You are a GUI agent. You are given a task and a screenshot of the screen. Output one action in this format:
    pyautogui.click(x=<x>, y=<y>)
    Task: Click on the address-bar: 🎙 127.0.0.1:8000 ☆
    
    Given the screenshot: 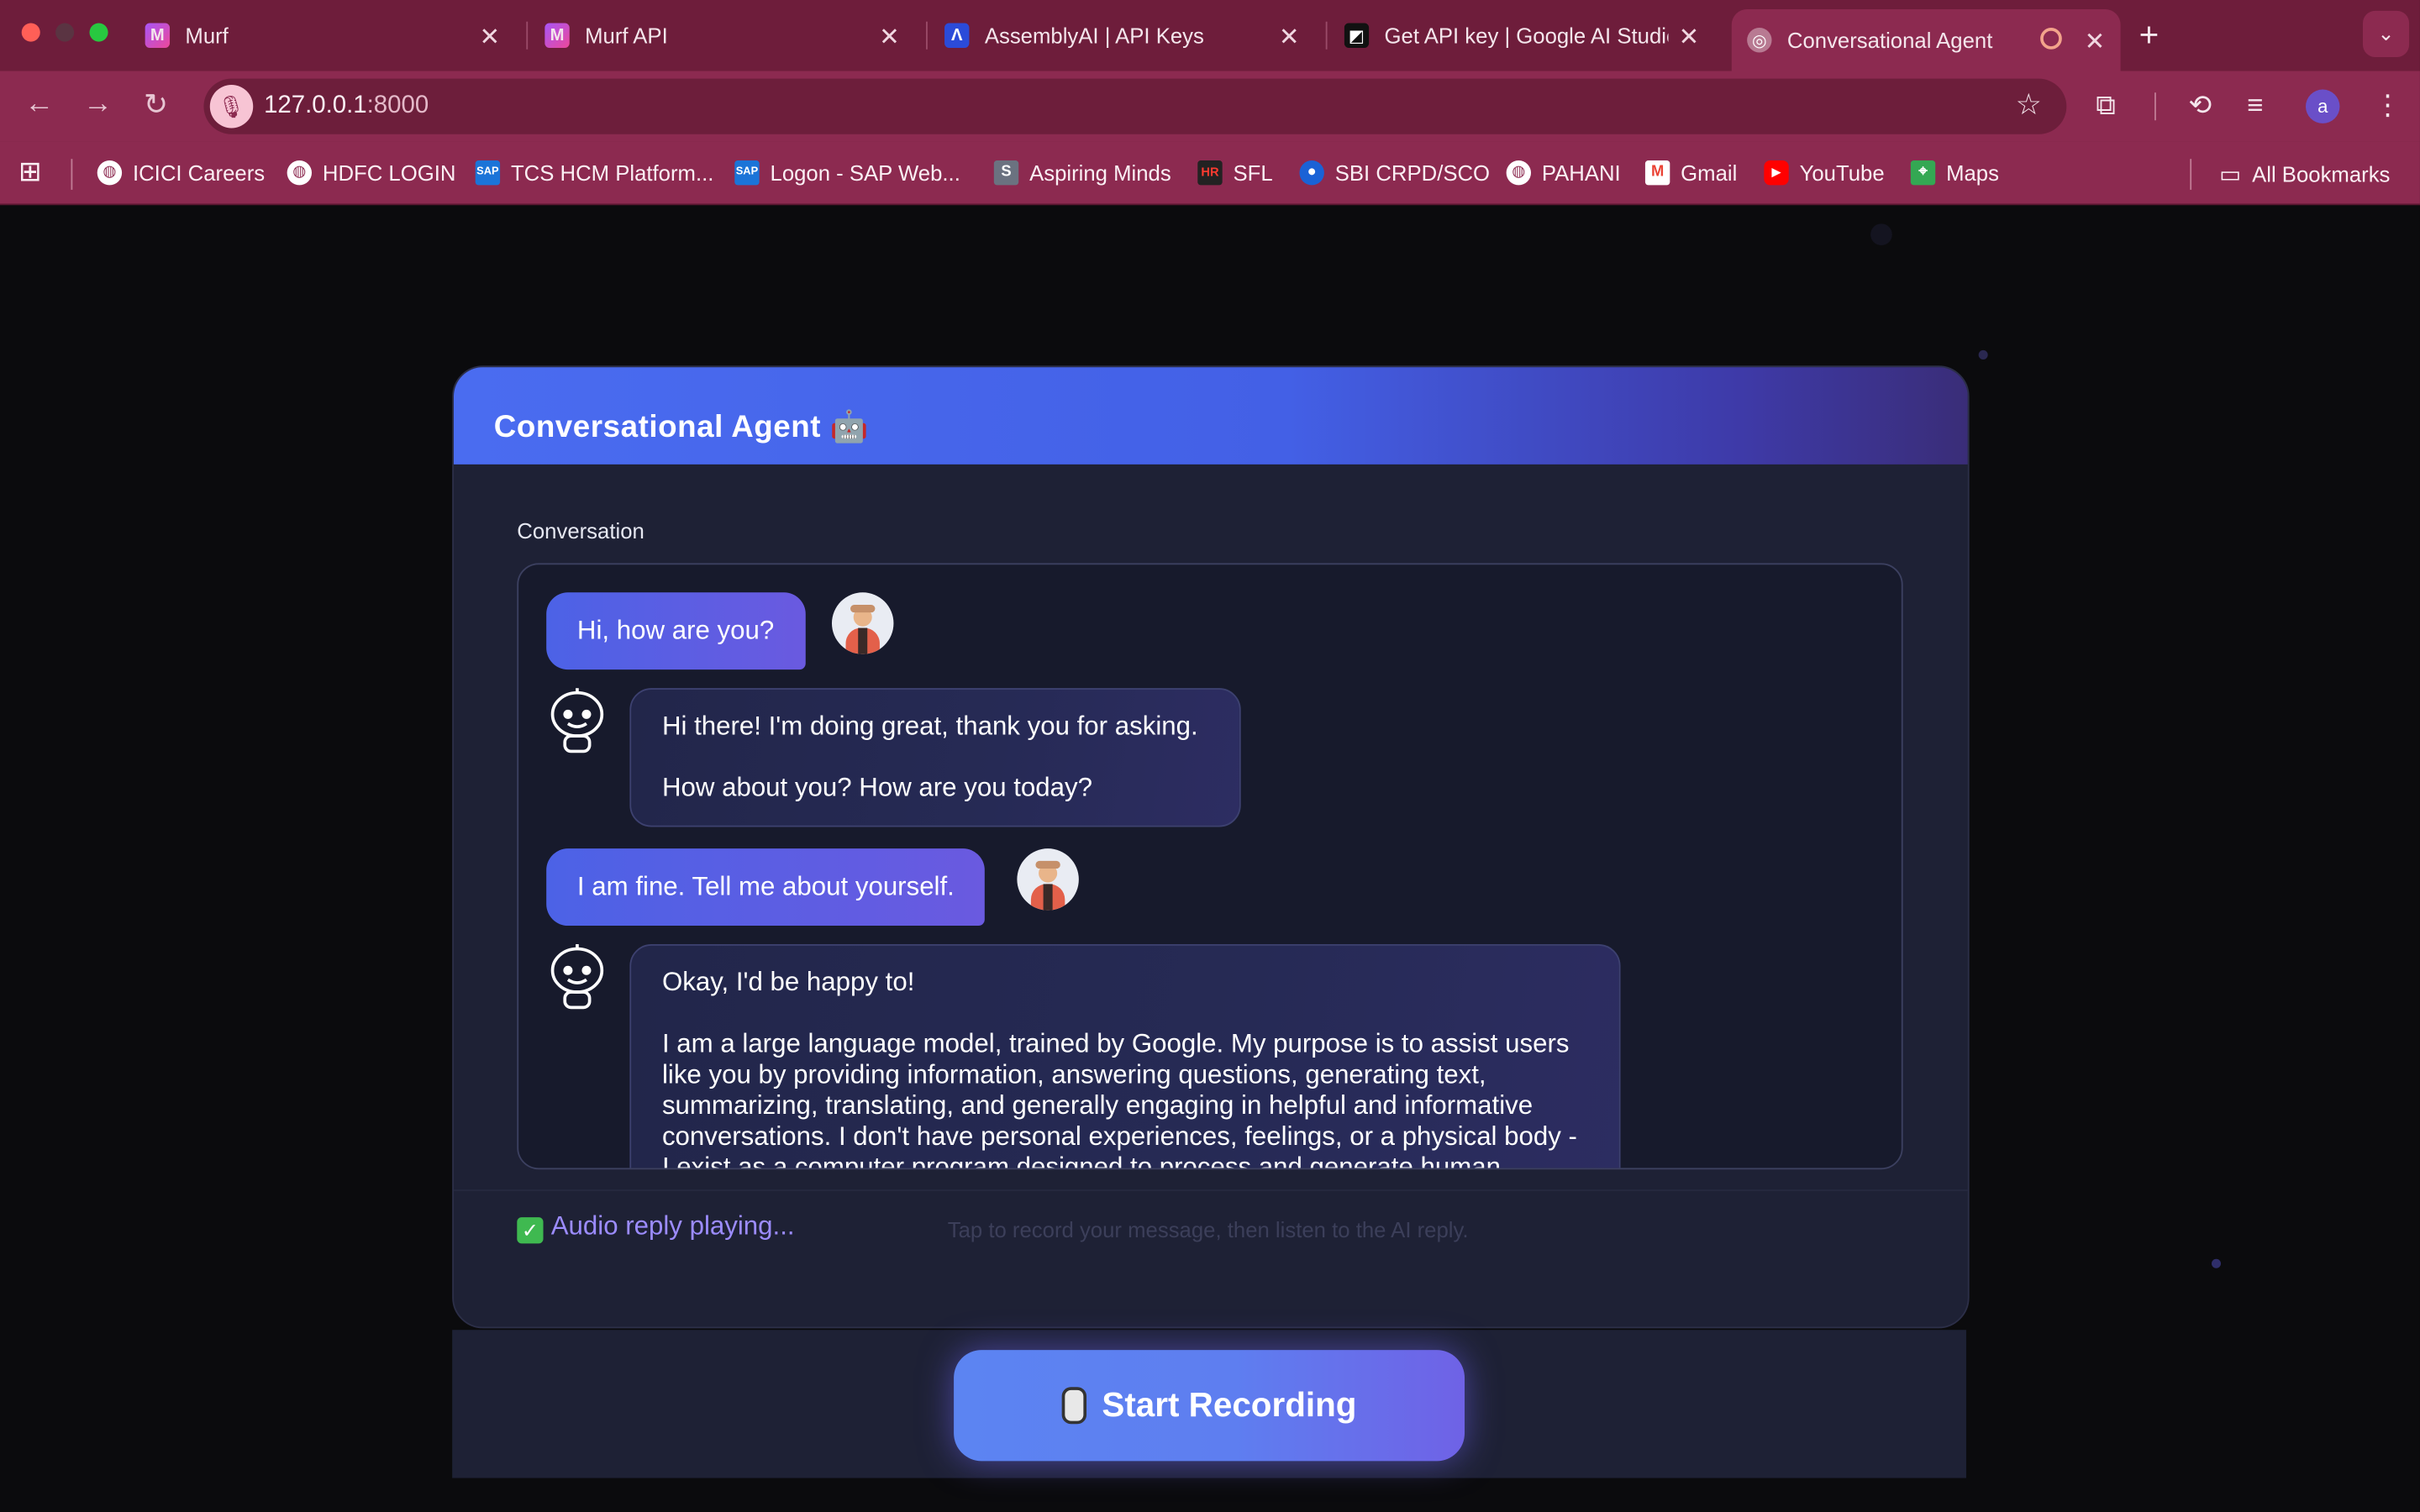 What is the action you would take?
    pyautogui.click(x=1135, y=106)
    